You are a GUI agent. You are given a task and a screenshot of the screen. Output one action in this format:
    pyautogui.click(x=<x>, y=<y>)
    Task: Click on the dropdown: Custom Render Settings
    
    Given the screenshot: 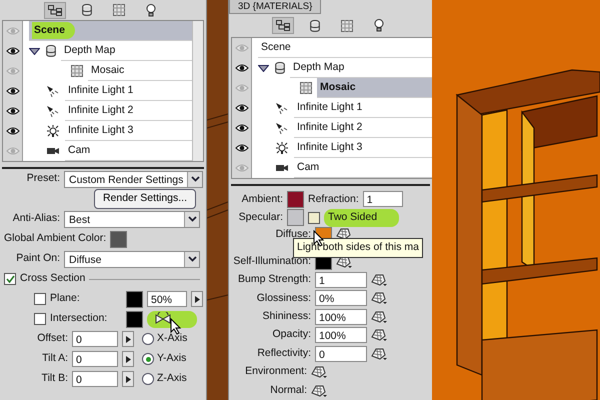 What is the action you would take?
    pyautogui.click(x=134, y=179)
    